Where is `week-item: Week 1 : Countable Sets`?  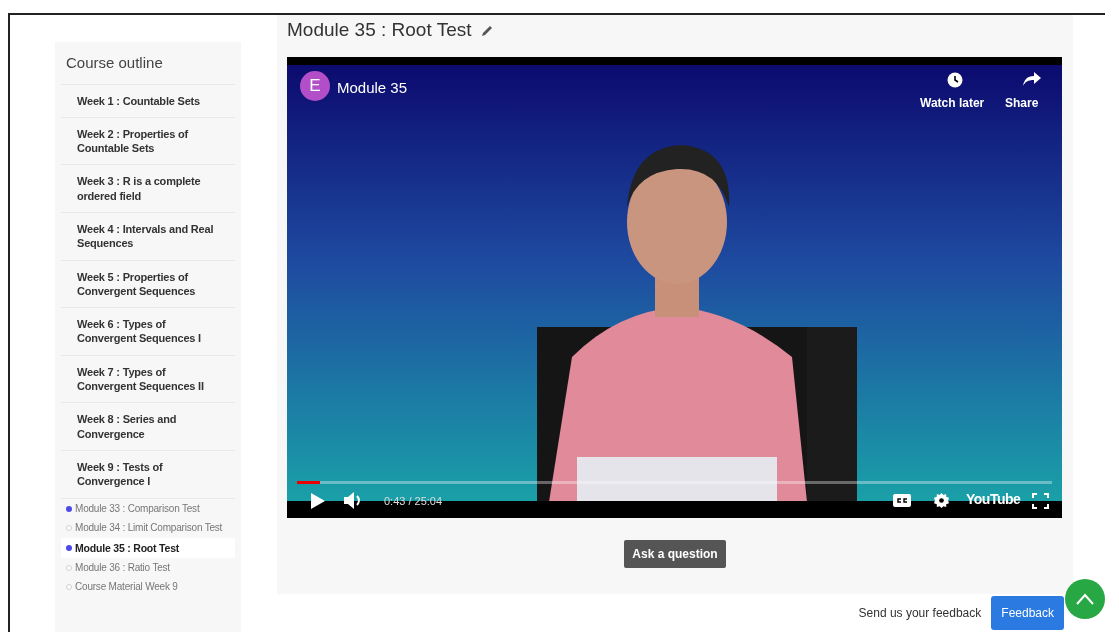 week-item: Week 1 : Countable Sets is located at coordinates (148, 101).